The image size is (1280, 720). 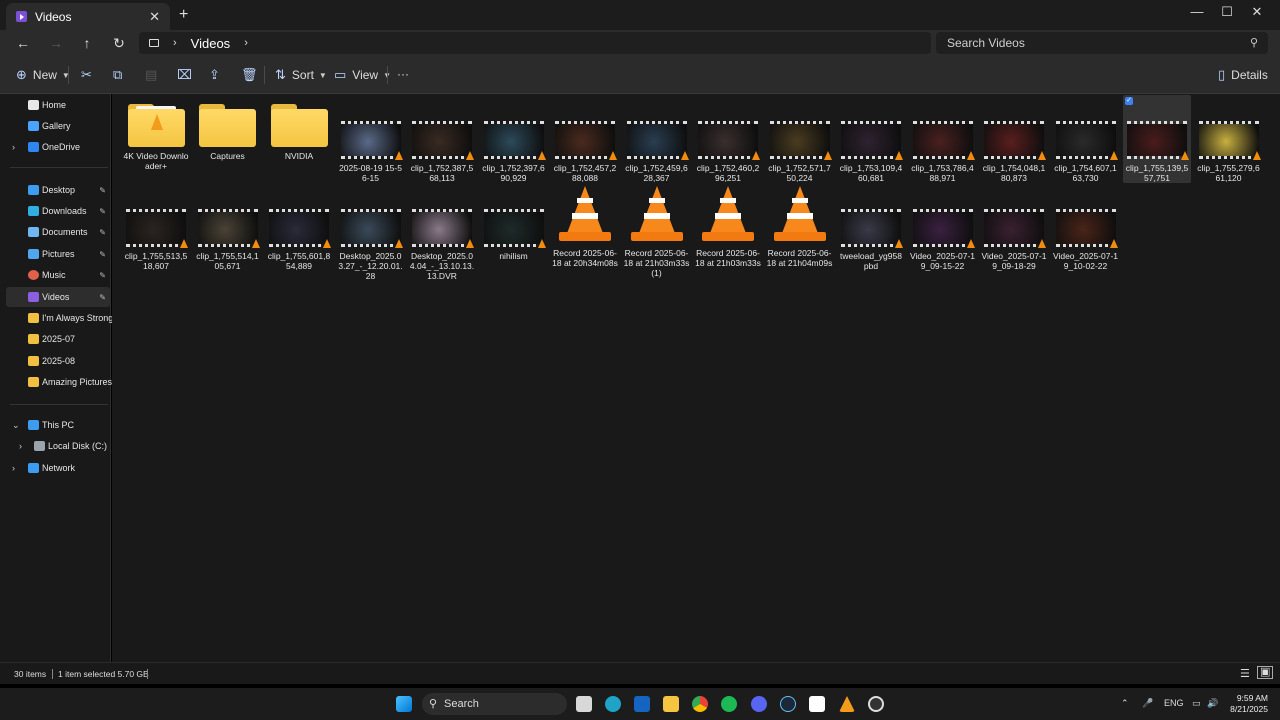 What do you see at coordinates (55, 468) in the screenshot?
I see `sidebar-item-network: › Network` at bounding box center [55, 468].